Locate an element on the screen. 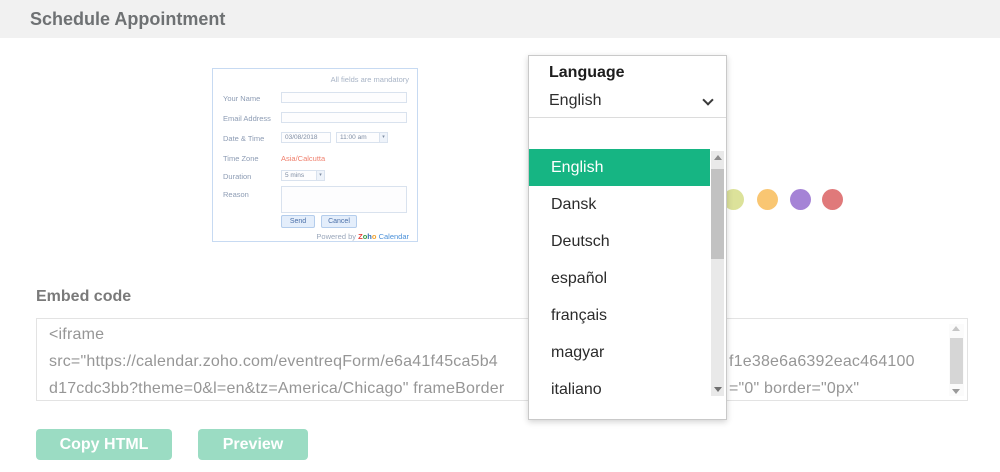  duration-label: Duration is located at coordinates (237, 176).